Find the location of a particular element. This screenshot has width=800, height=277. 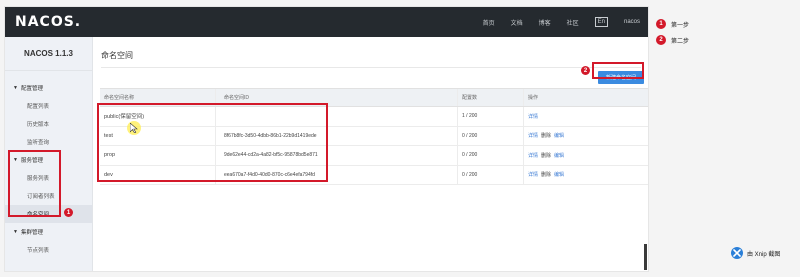

annotation-box-sidebar-service is located at coordinates (34, 183).